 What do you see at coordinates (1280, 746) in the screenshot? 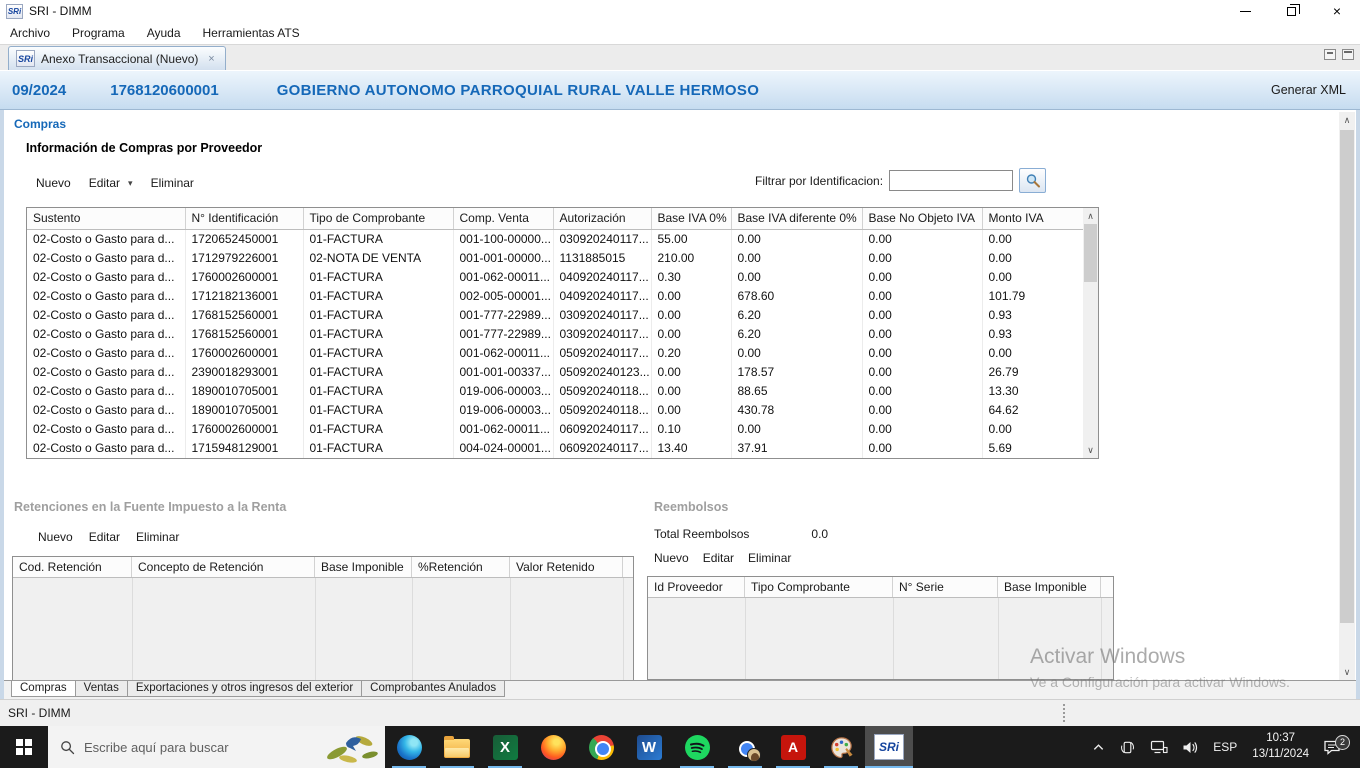
I see `clock: 10:37 13/11/2024` at bounding box center [1280, 746].